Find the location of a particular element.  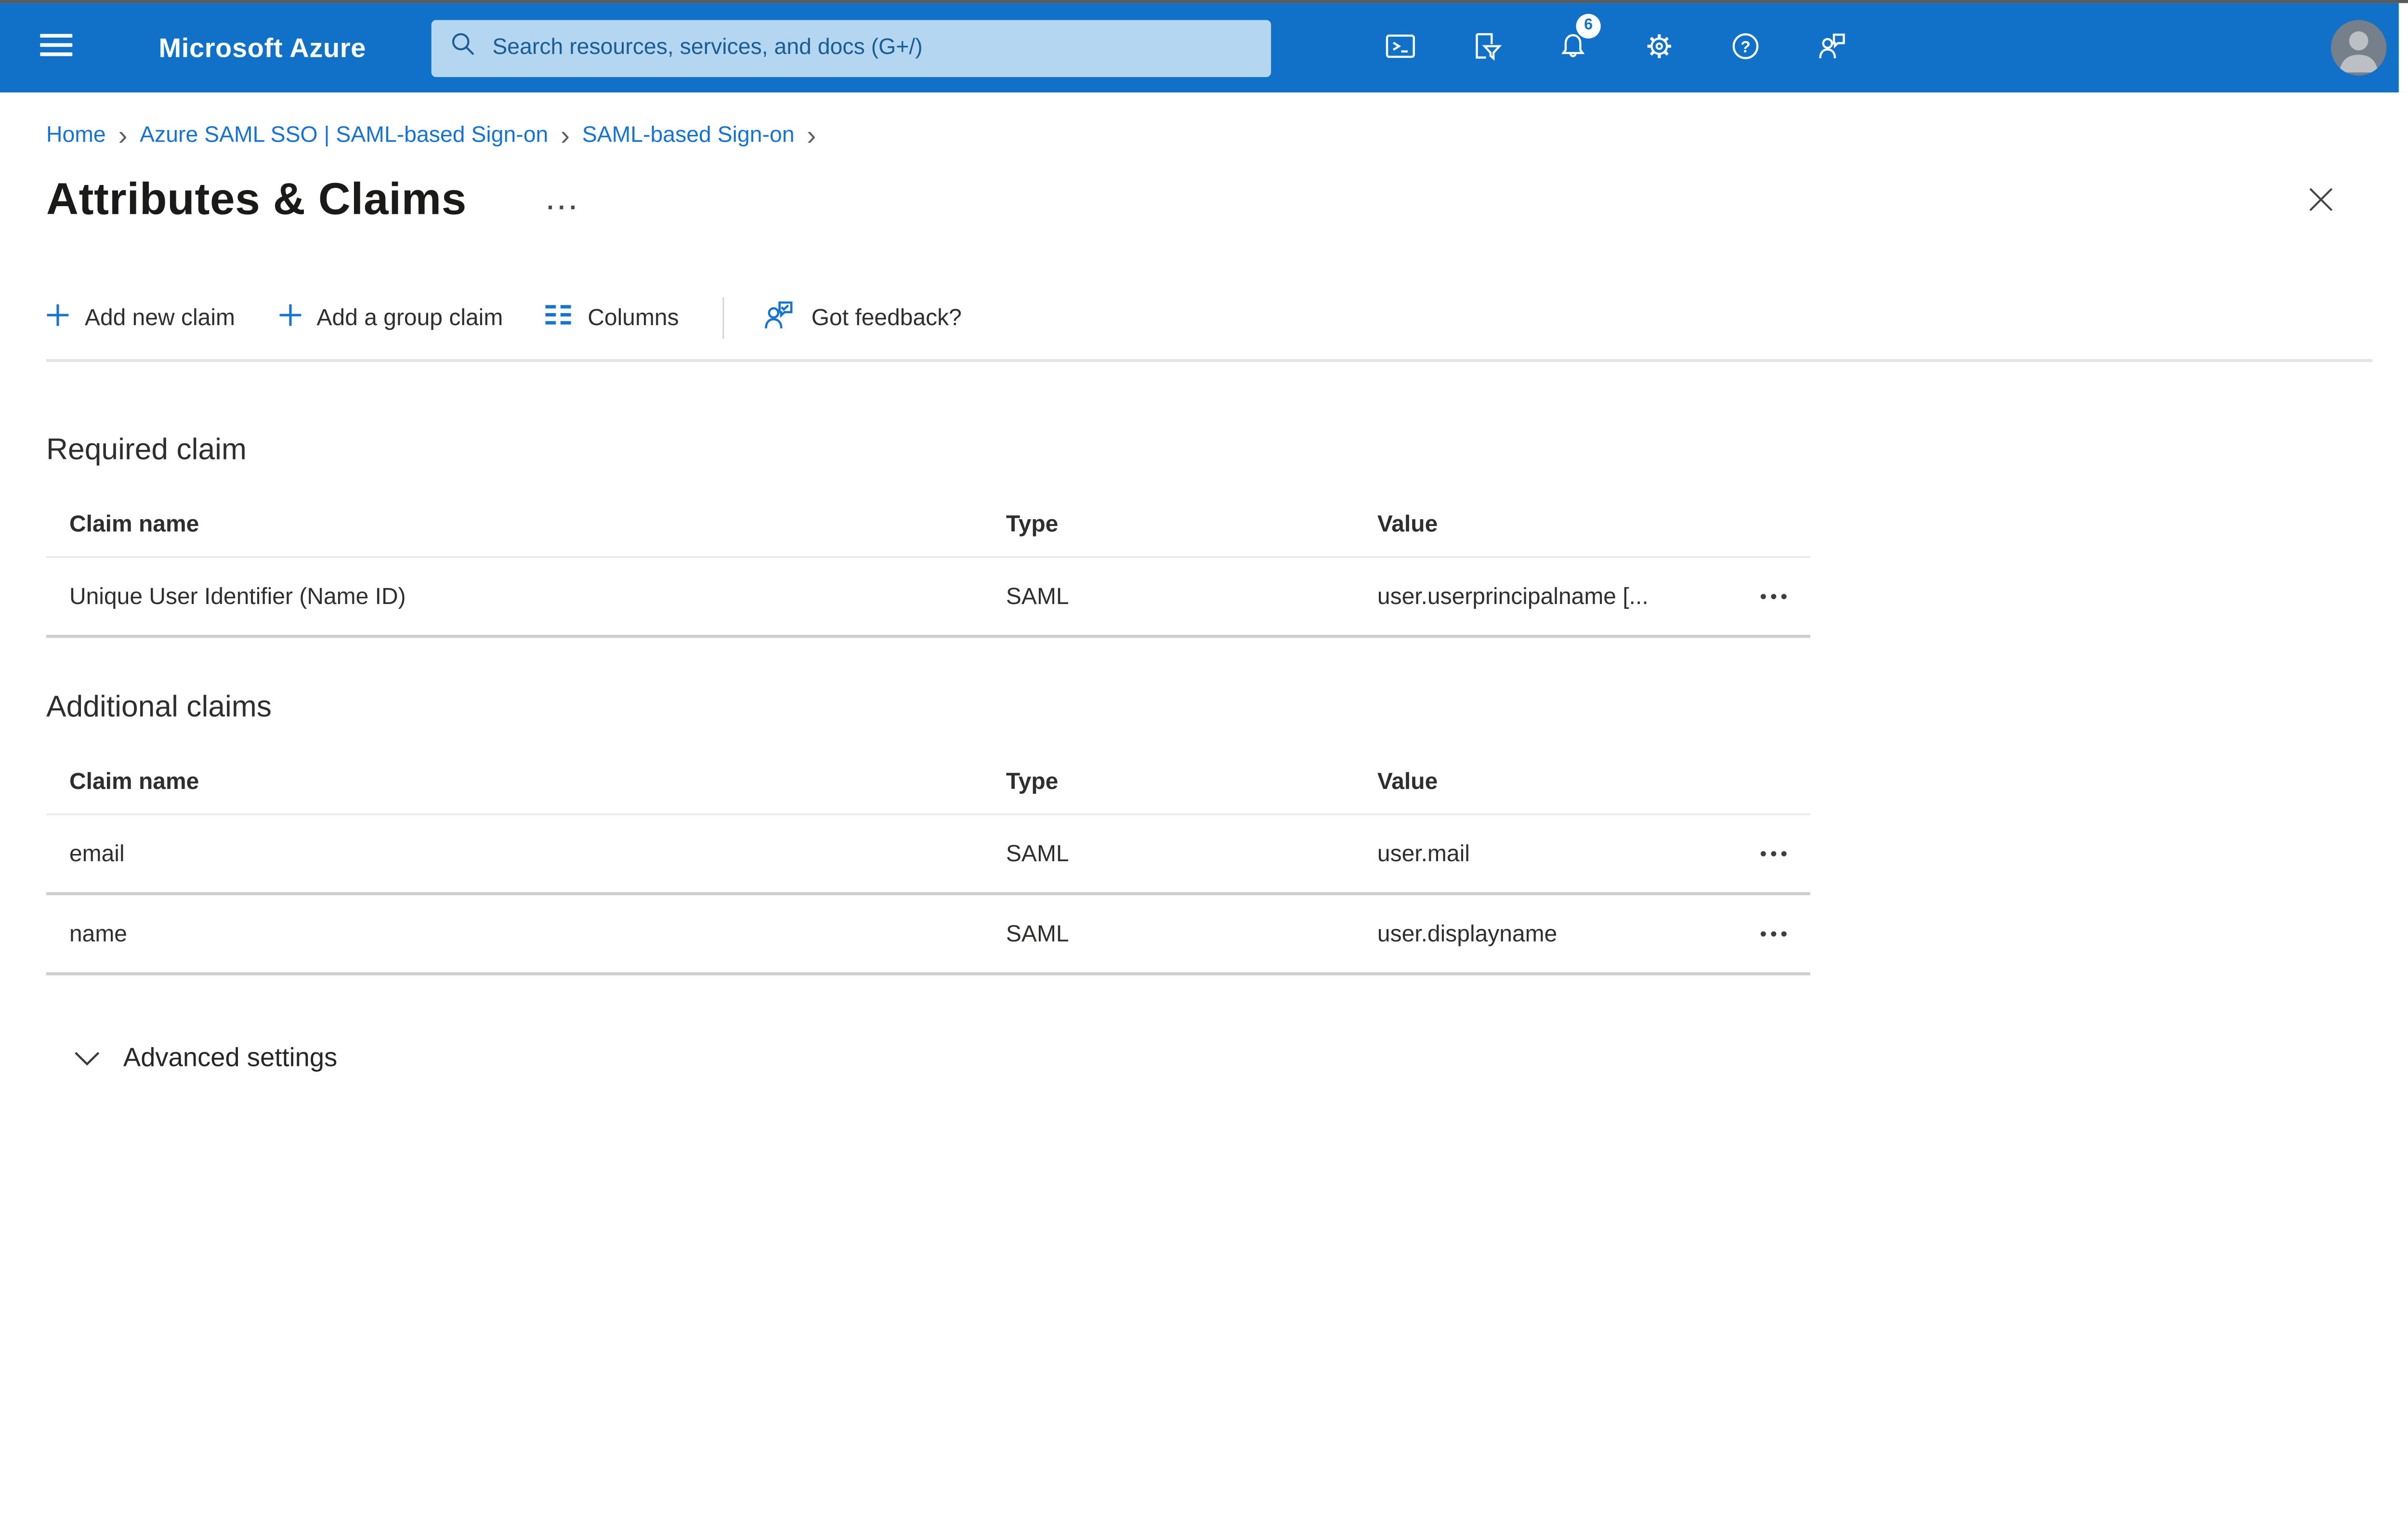

columns-icon is located at coordinates (559, 318).